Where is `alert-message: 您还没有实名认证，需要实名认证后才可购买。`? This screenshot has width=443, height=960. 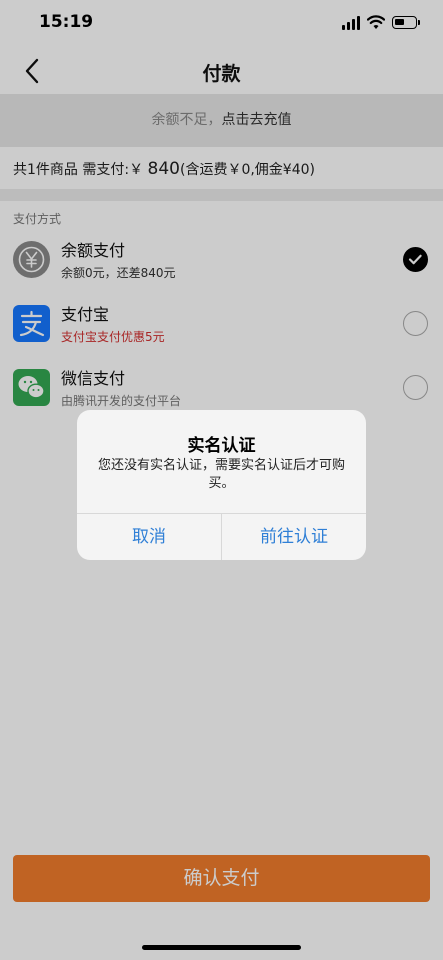 alert-message: 您还没有实名认证，需要实名认证后才可购买。 is located at coordinates (221, 474).